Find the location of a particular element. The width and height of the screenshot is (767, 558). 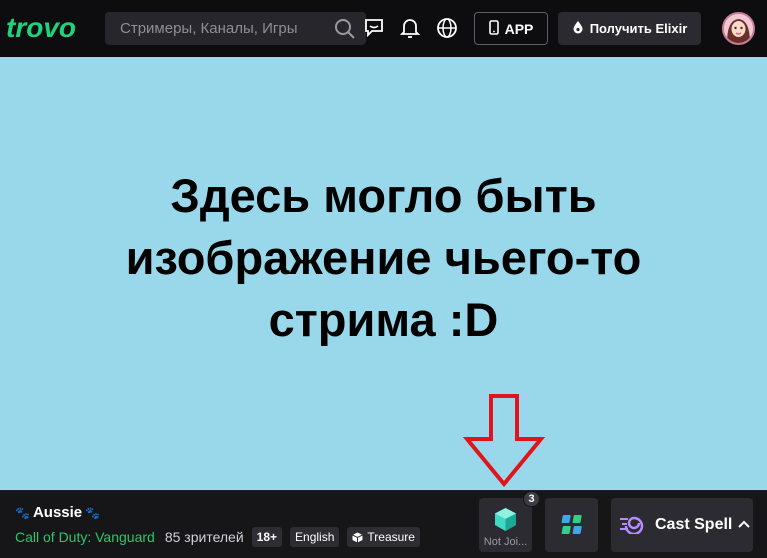

game-link: Call of Duty: Vanguard is located at coordinates (85, 537).